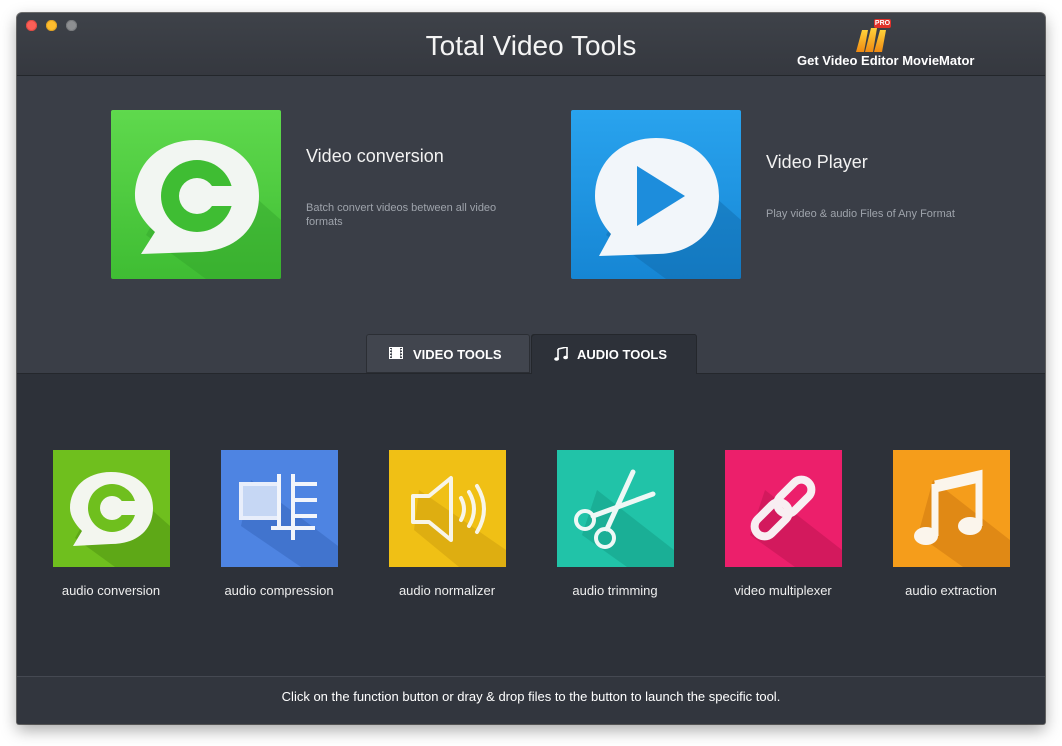  I want to click on audio-conversion-icon, so click(111, 508).